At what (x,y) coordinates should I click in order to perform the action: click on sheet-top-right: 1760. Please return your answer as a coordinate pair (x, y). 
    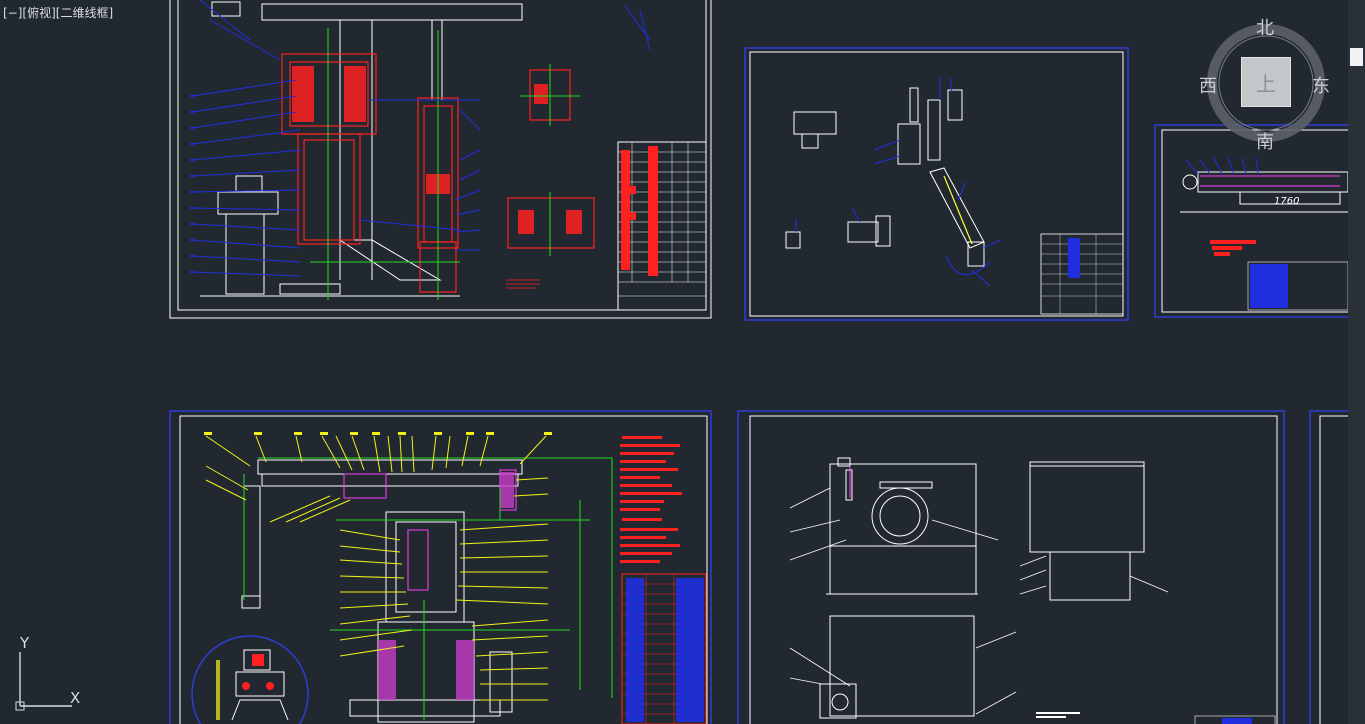
    Looking at the image, I should click on (1255, 221).